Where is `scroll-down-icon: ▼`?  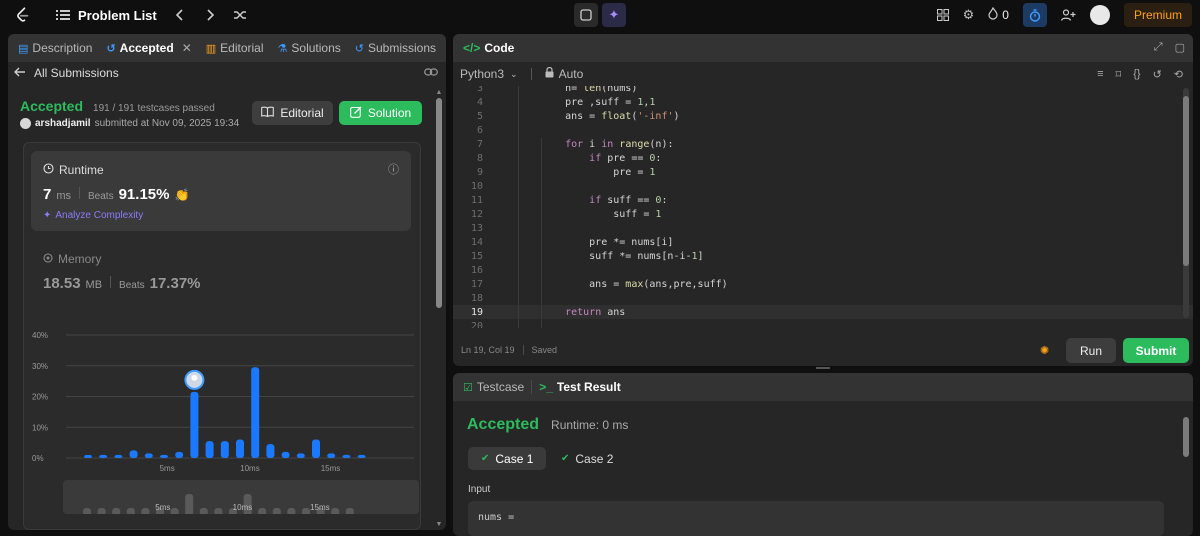 scroll-down-icon: ▼ is located at coordinates (439, 524).